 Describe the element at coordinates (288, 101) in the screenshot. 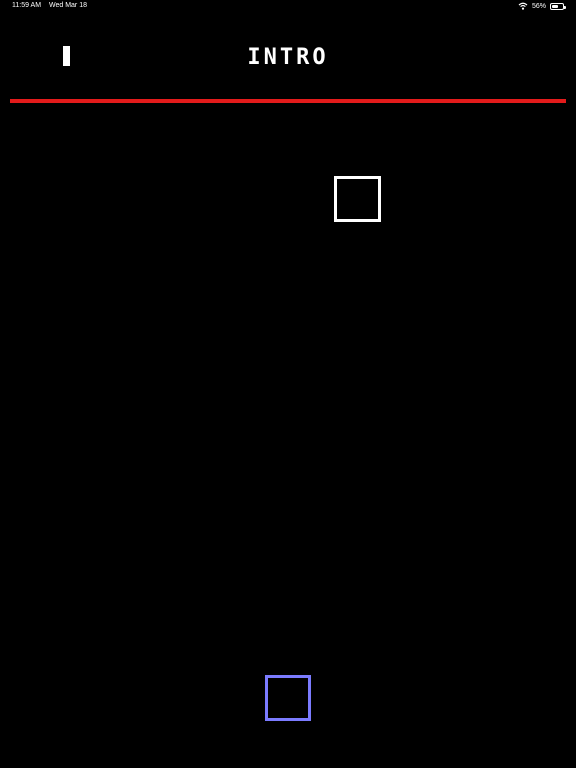

I see `boundary-line` at that location.